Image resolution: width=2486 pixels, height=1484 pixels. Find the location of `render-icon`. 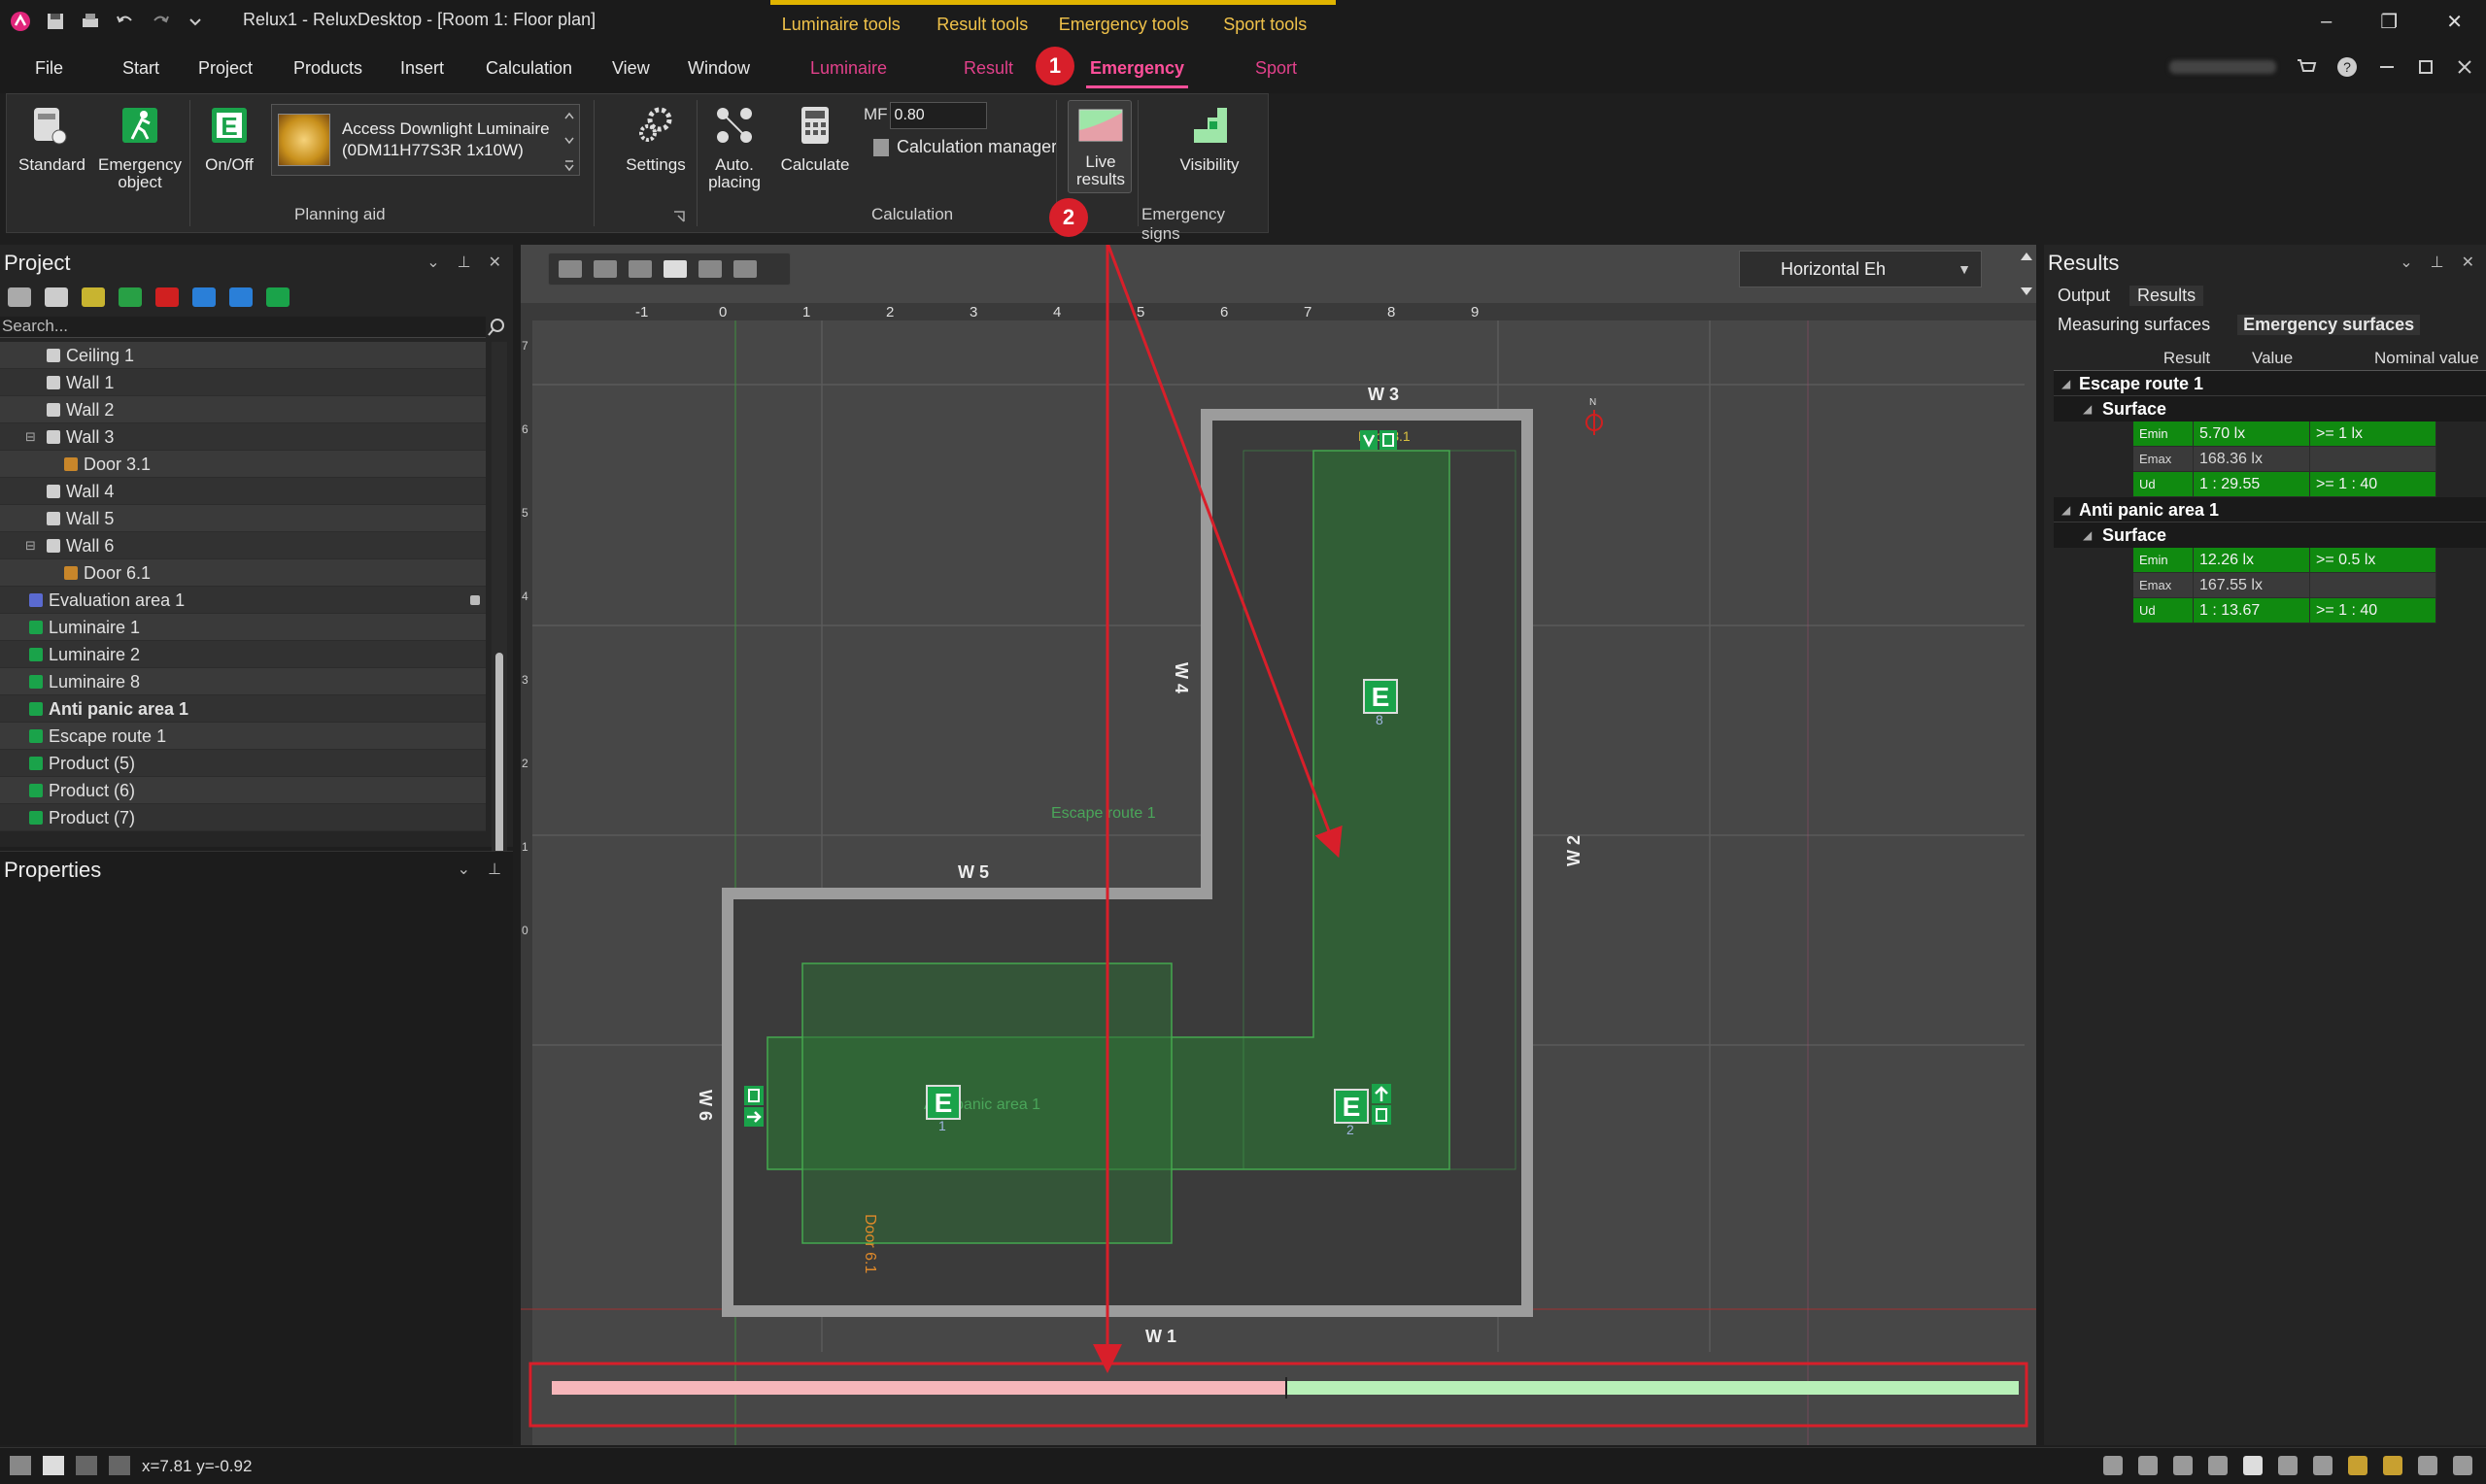

render-icon is located at coordinates (2357, 1465).